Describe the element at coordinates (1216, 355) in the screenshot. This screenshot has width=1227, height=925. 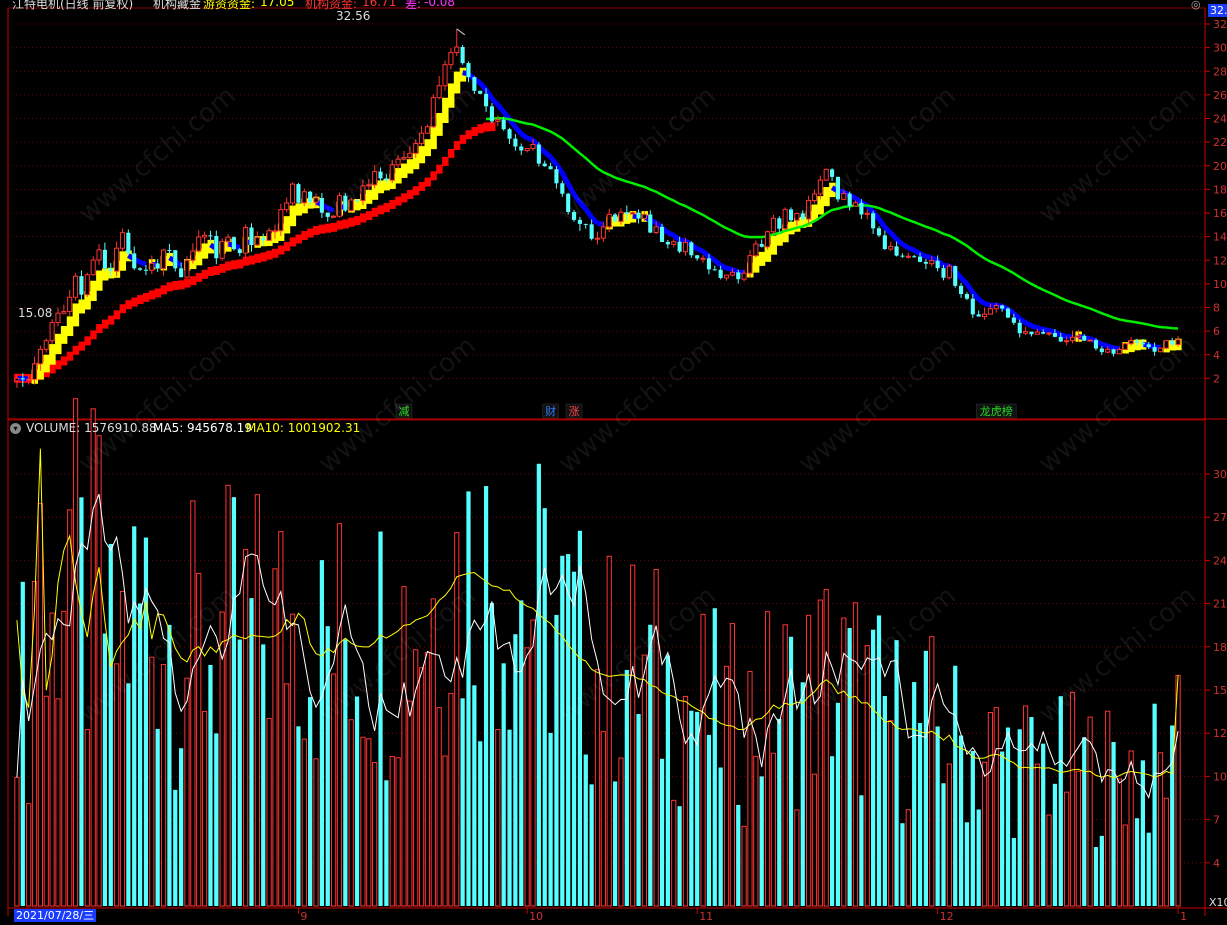
I see `price-axis-label: 4` at that location.